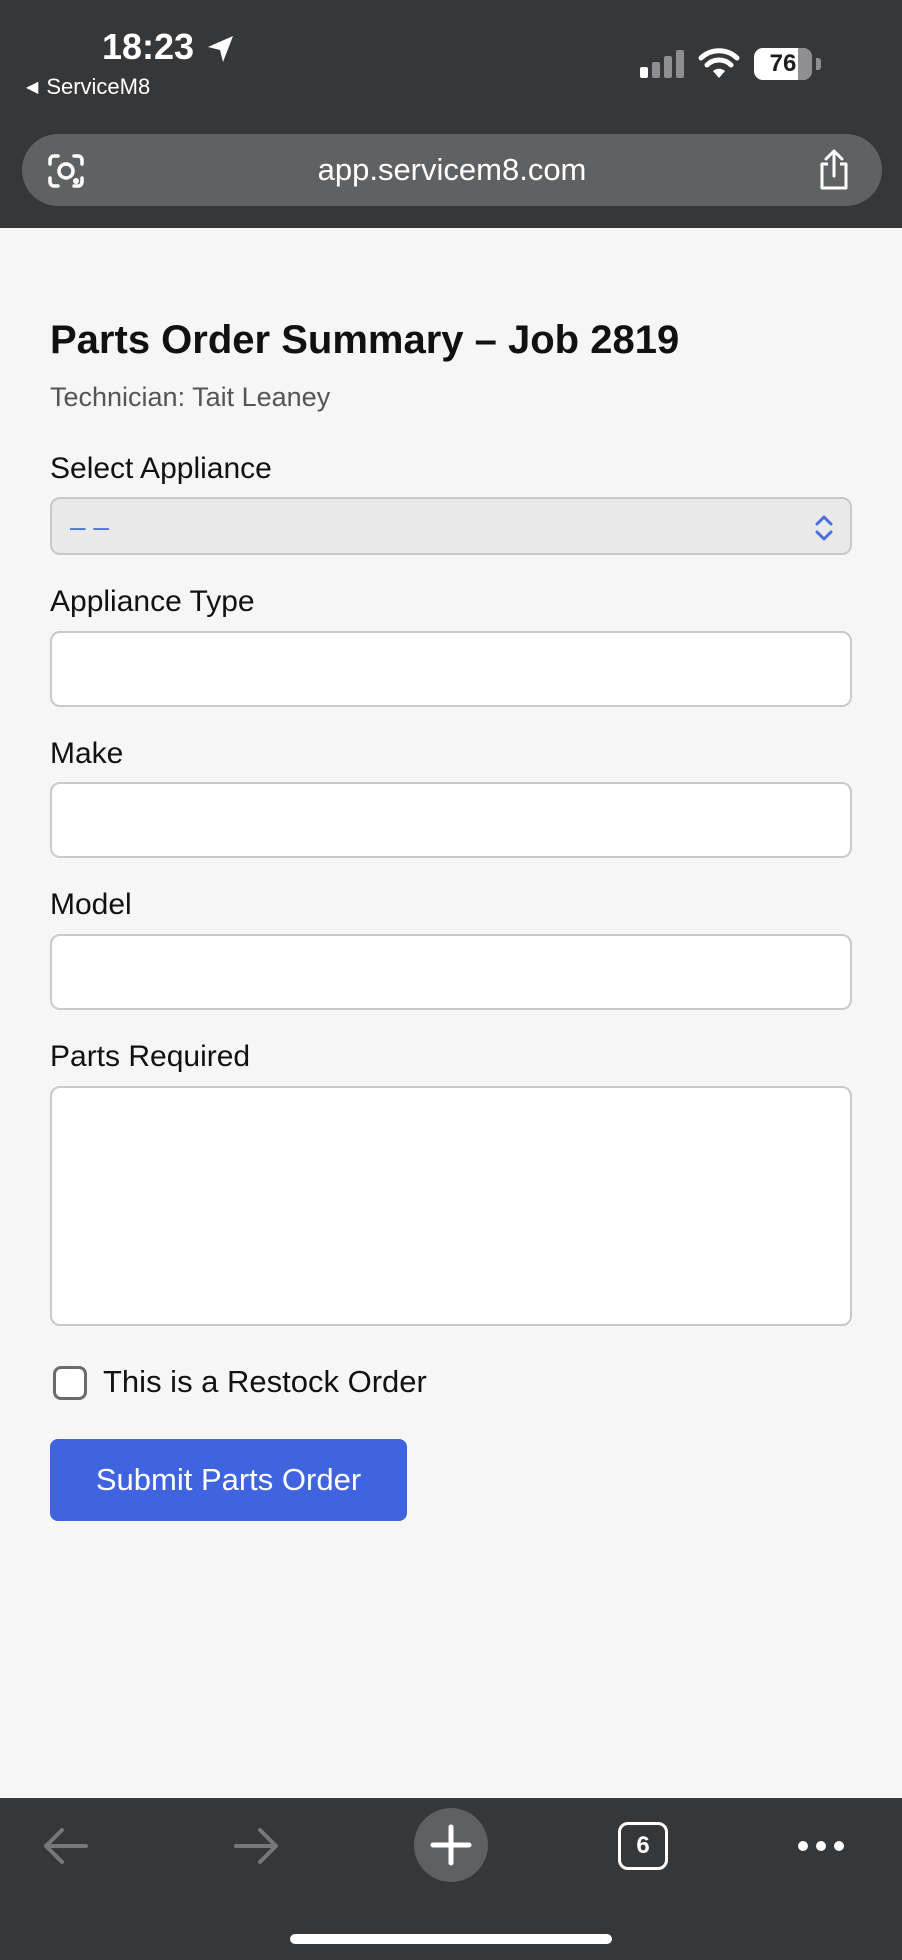 The height and width of the screenshot is (1960, 902). Describe the element at coordinates (821, 1846) in the screenshot. I see `more-options-icon` at that location.